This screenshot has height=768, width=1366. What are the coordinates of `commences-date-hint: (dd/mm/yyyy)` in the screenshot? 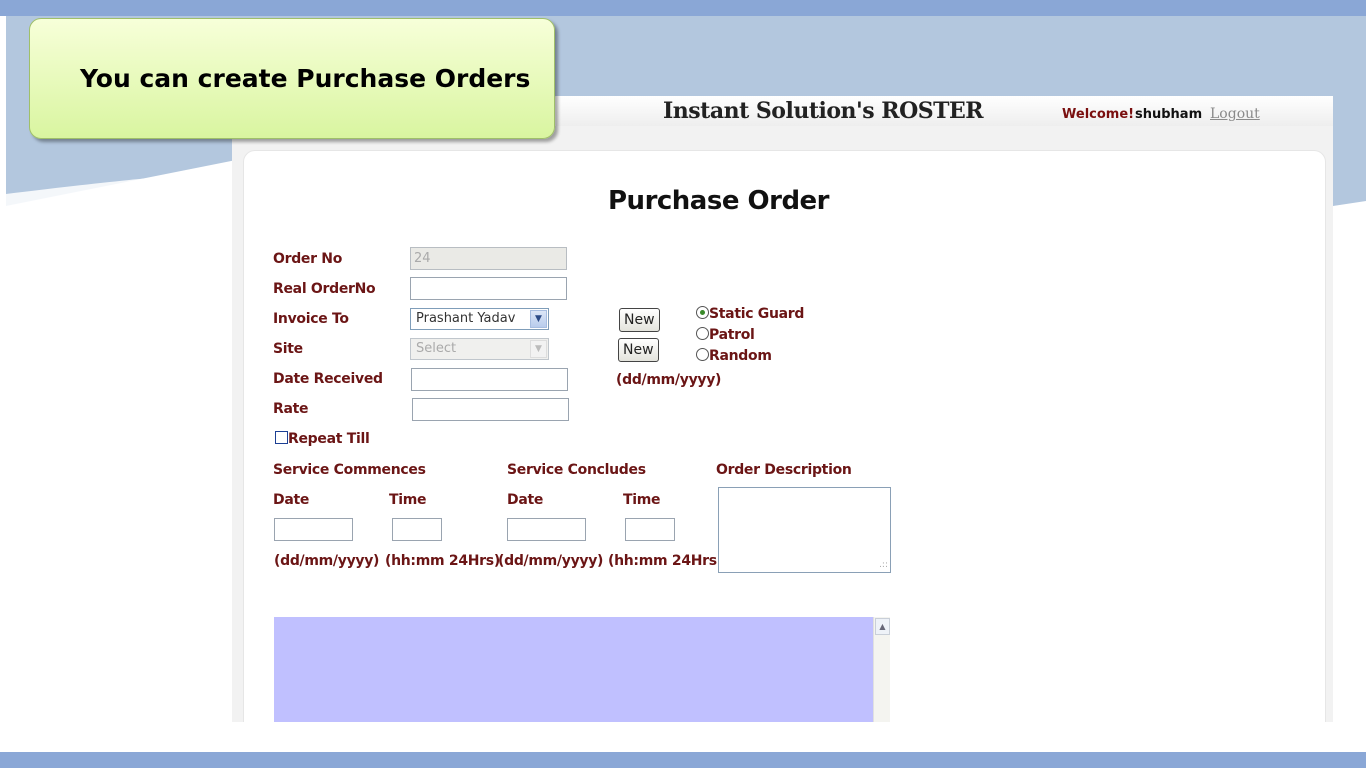 It's located at (327, 561).